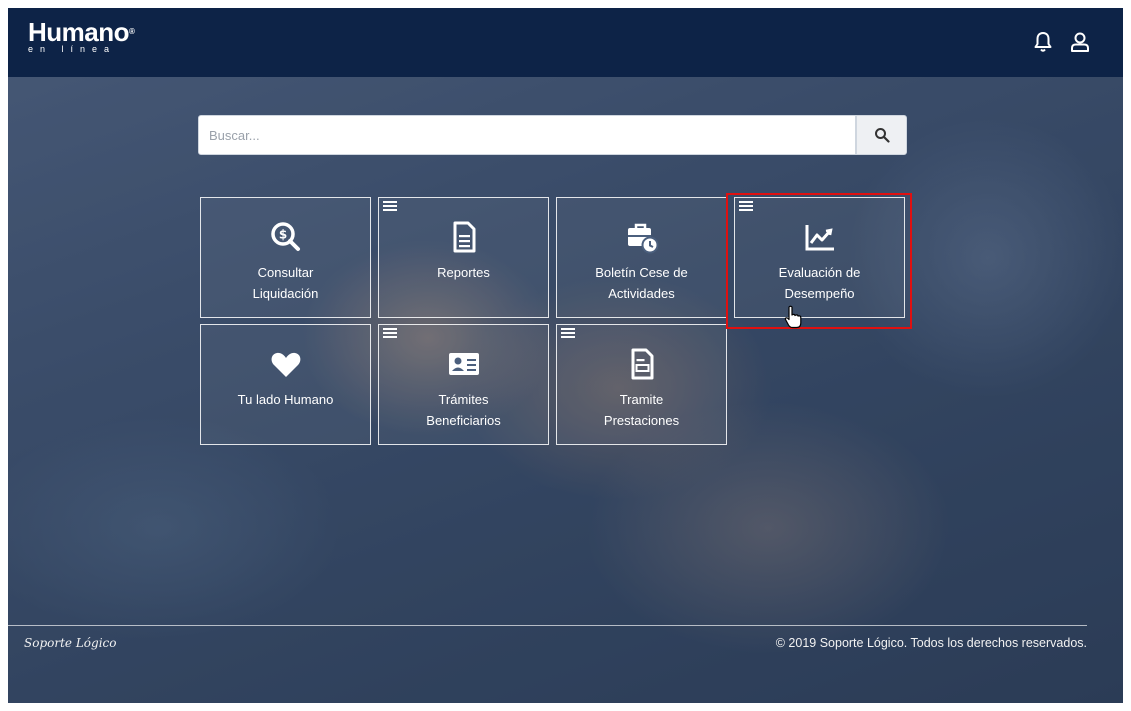 The height and width of the screenshot is (711, 1131). I want to click on briefcase-clock-icon, so click(642, 238).